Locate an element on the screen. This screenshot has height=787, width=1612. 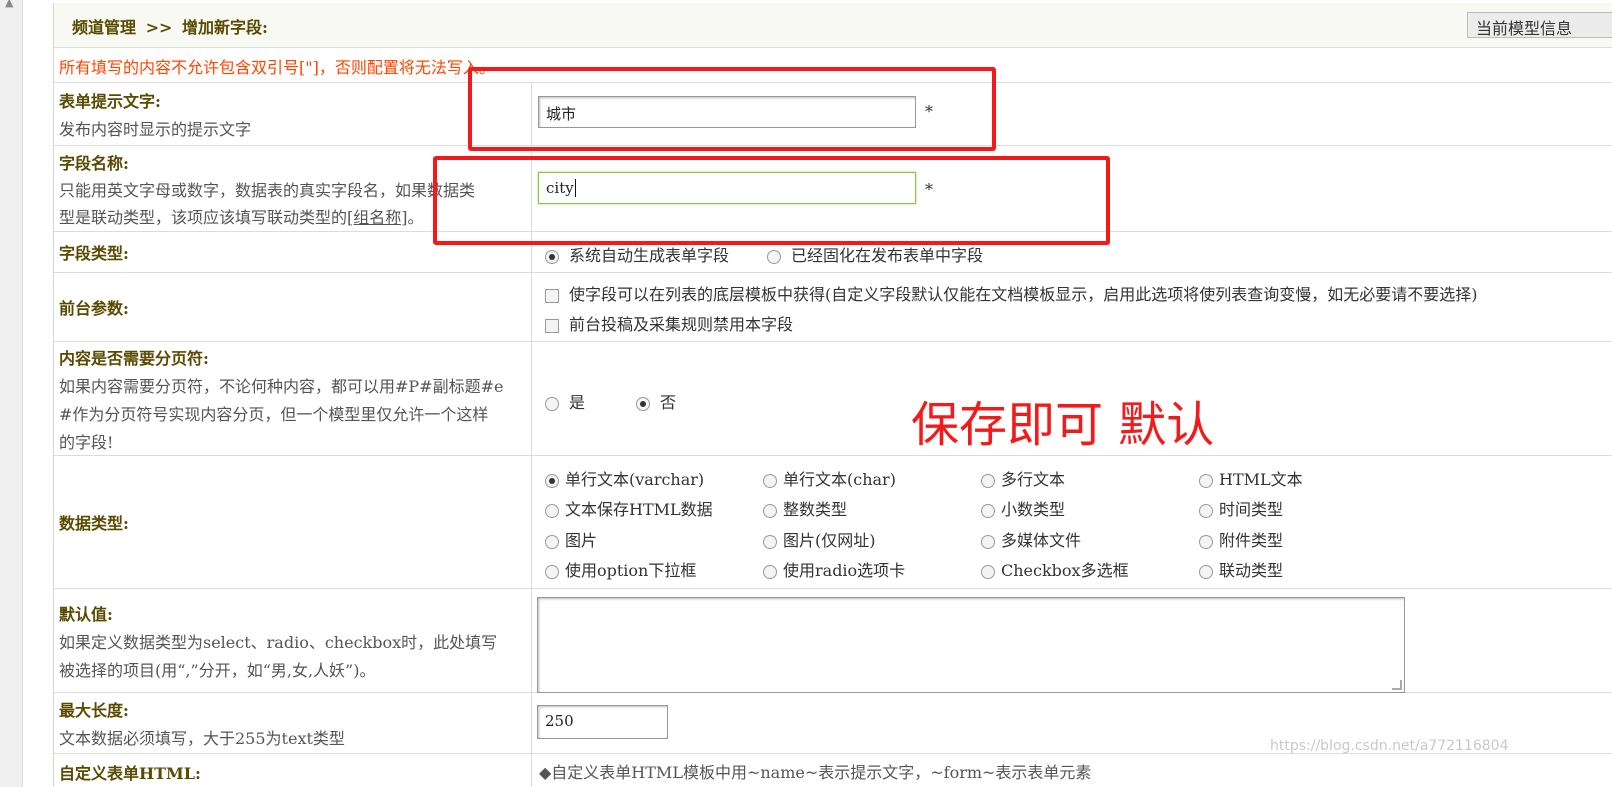
datatype-option: 文本保存HTML数据 is located at coordinates (629, 508).